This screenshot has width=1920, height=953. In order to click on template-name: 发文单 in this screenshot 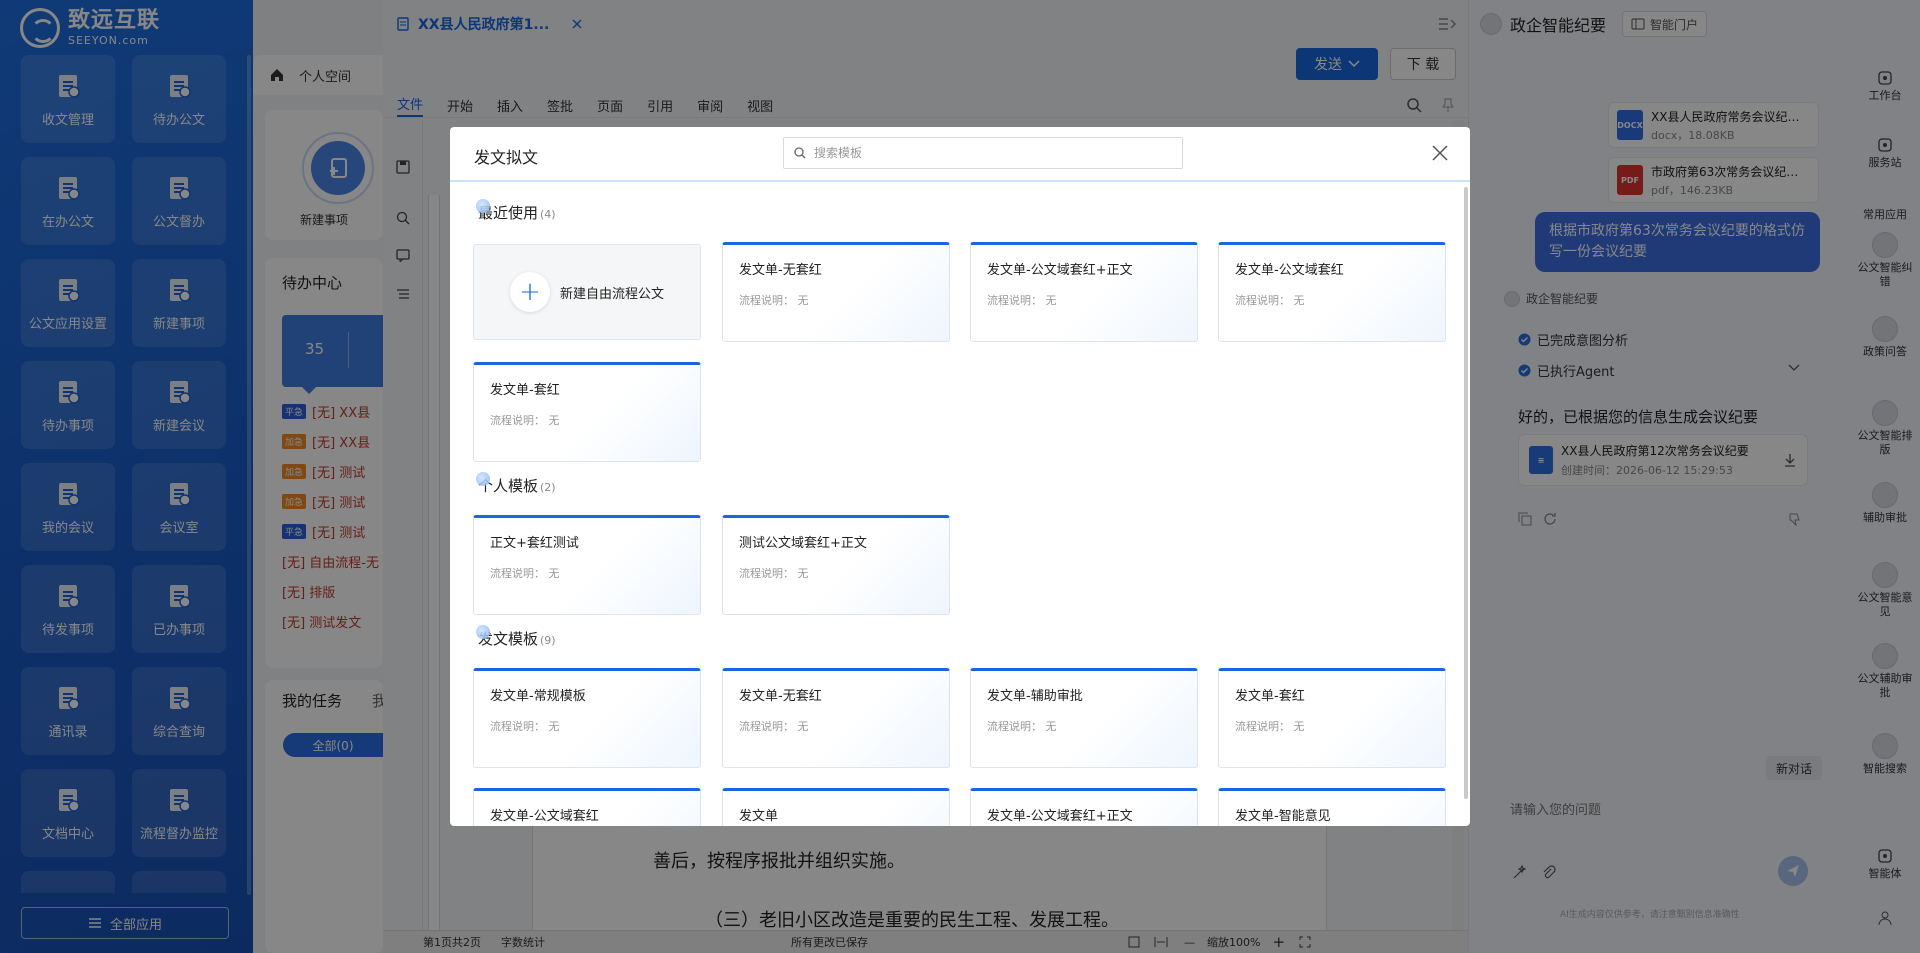, I will do `click(759, 816)`.